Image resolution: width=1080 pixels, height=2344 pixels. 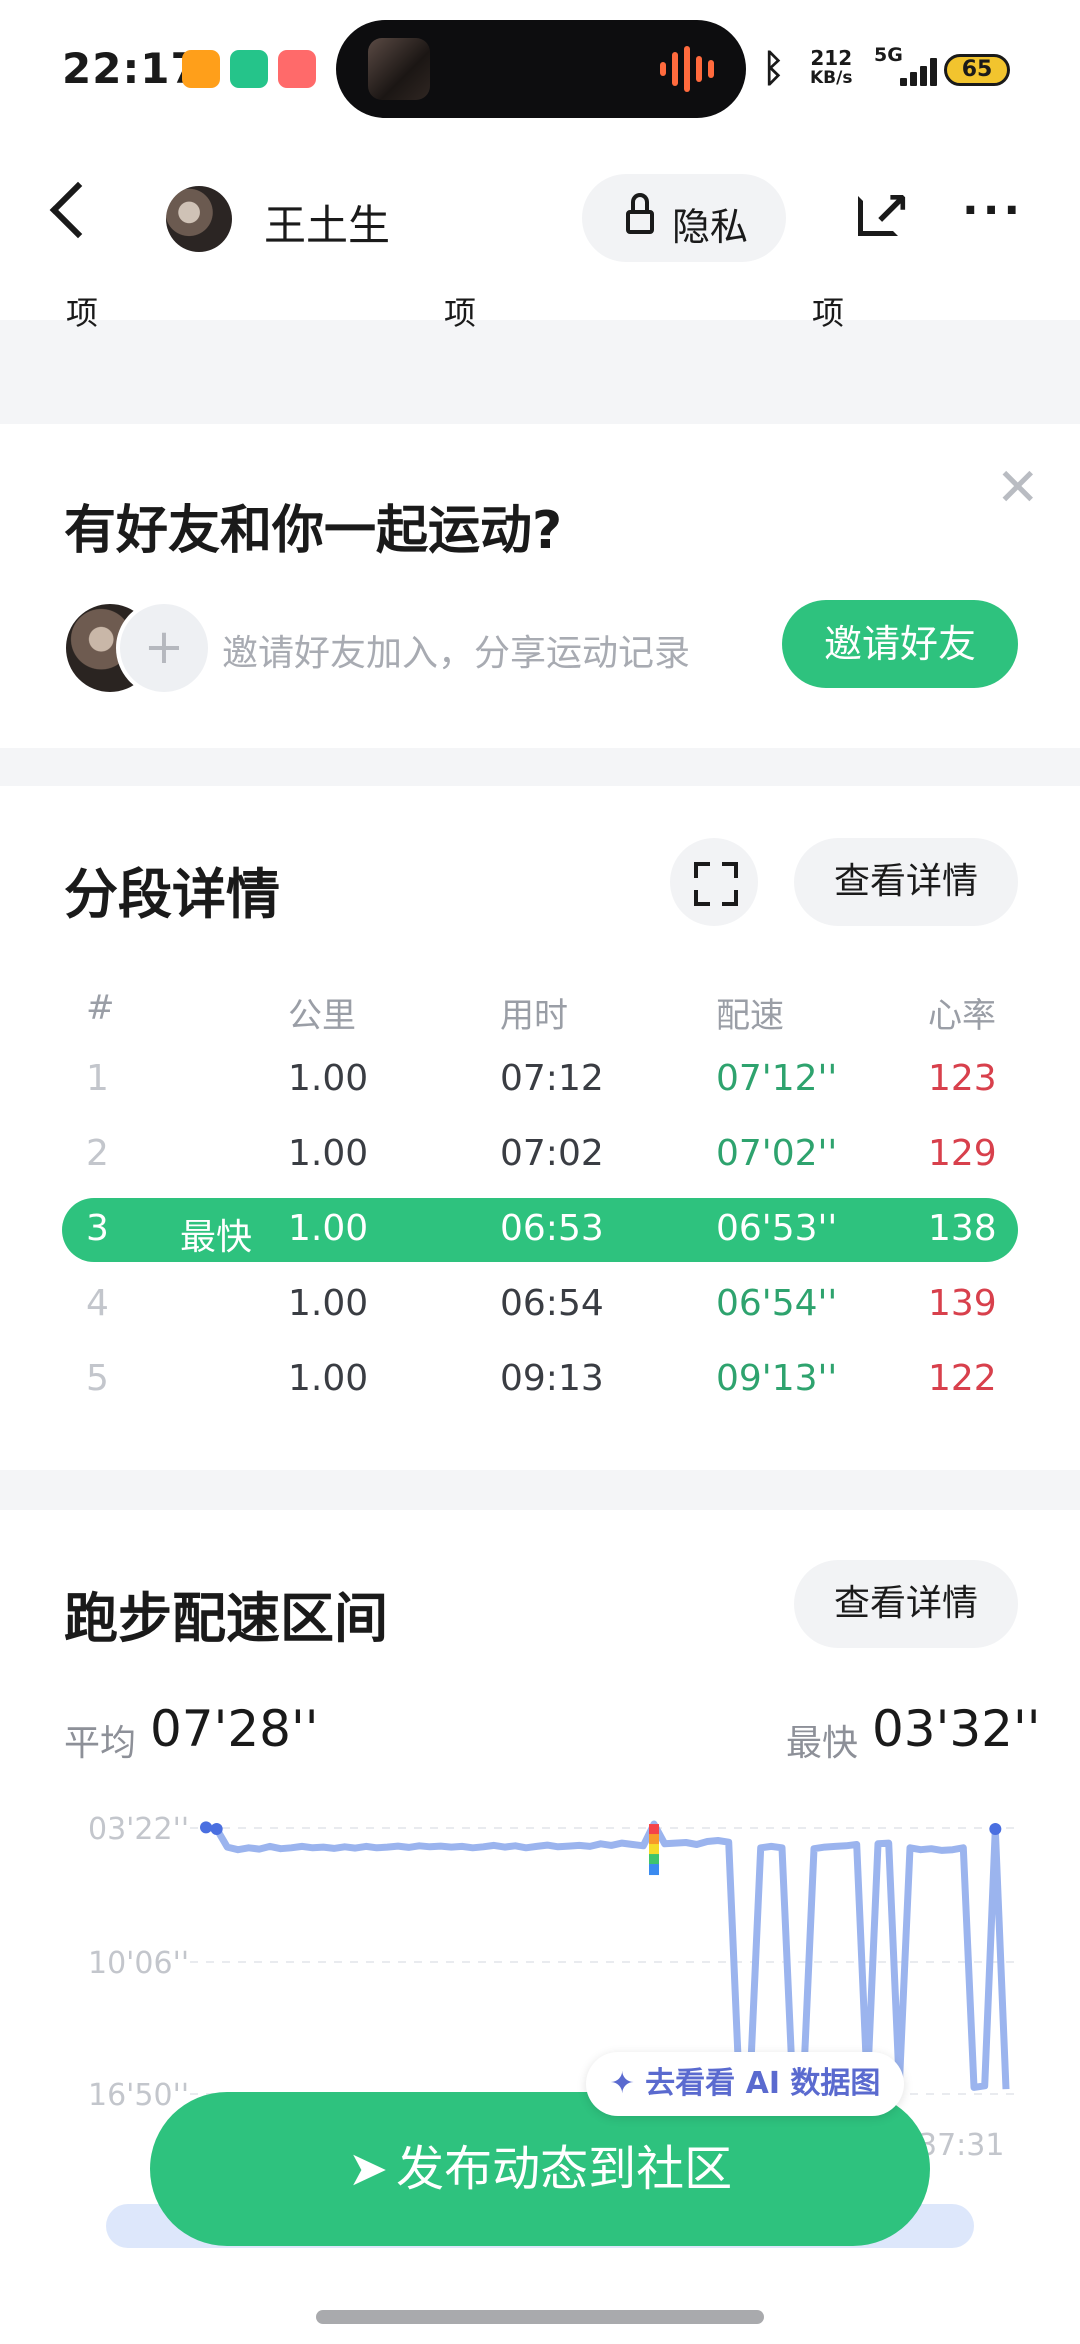 I want to click on split-time: 06:53, so click(x=552, y=1228).